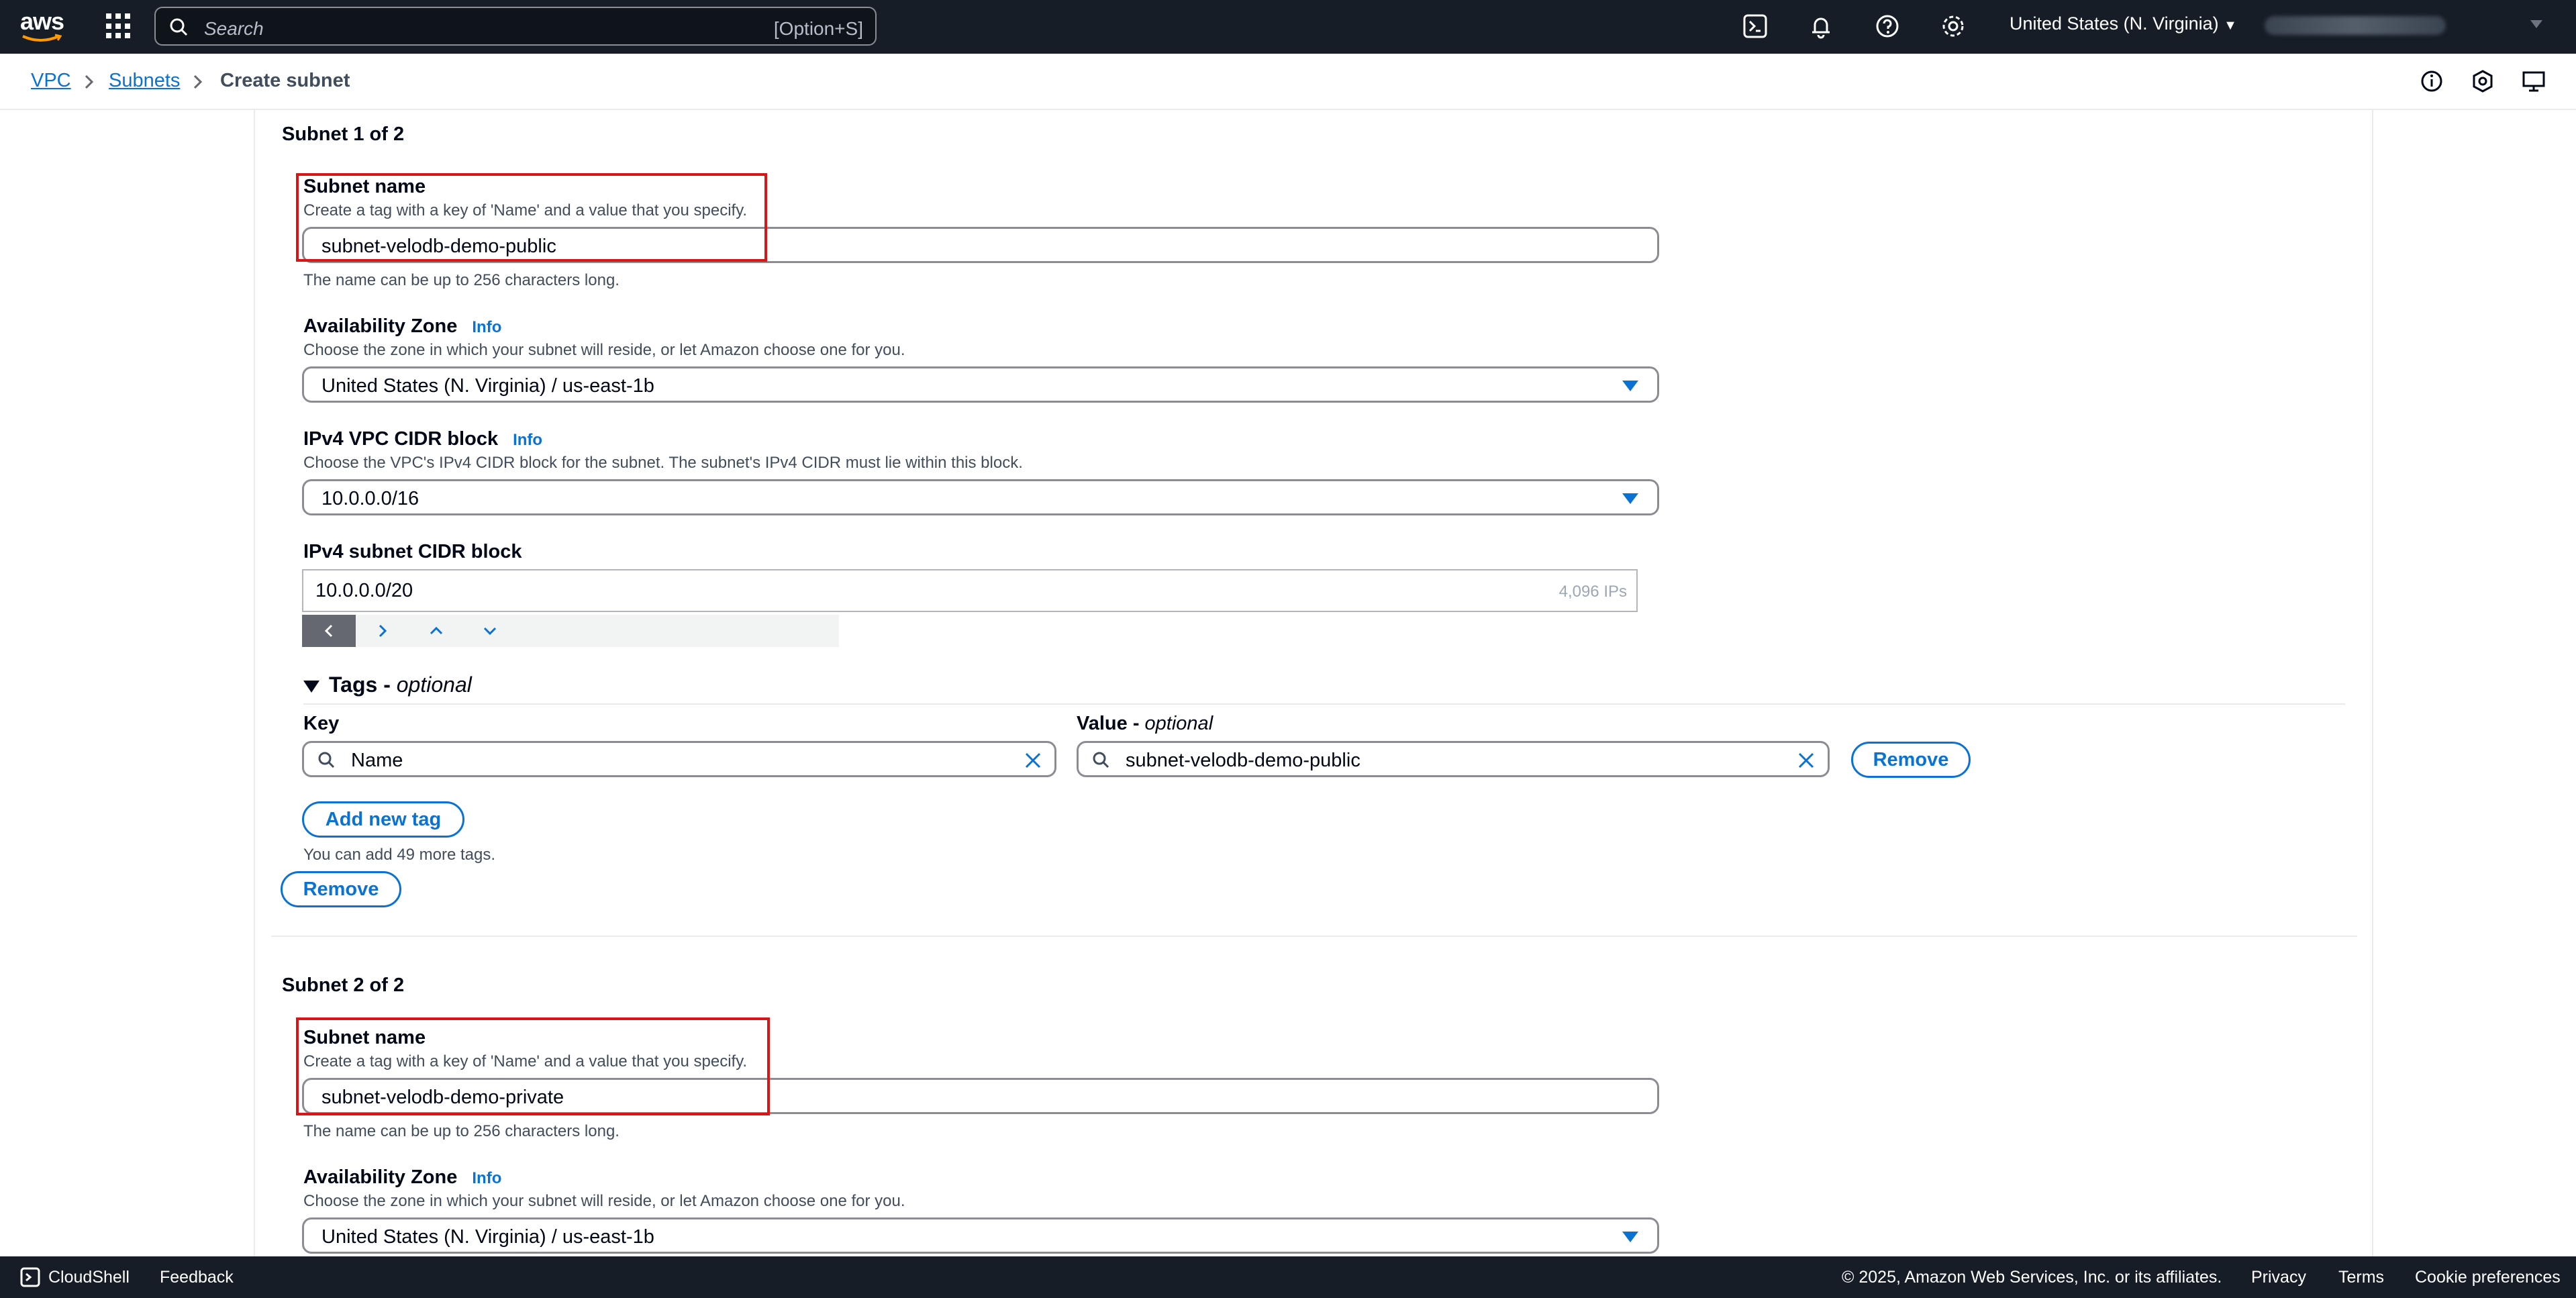 The width and height of the screenshot is (2576, 1298). What do you see at coordinates (402, 326) in the screenshot?
I see `subnet-1-az-label: Availability Zone Info` at bounding box center [402, 326].